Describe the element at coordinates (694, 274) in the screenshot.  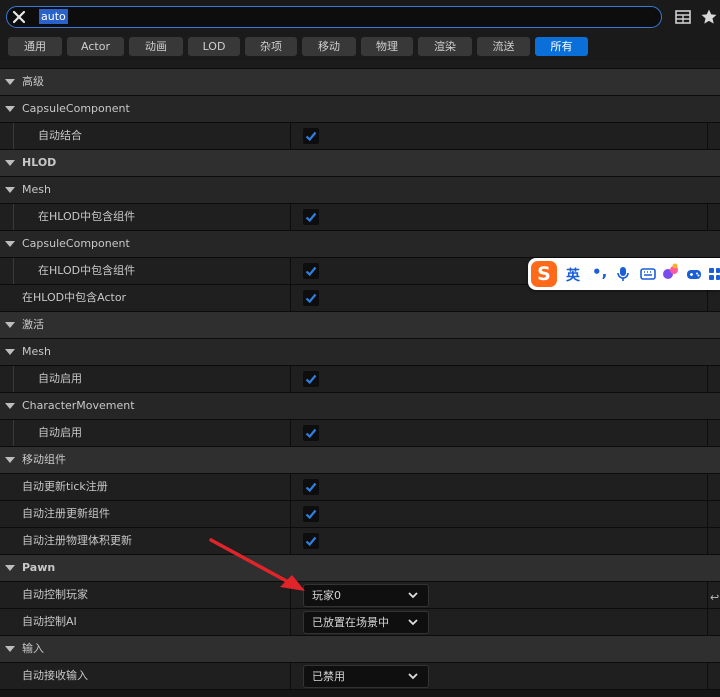
I see `gamepad-icon` at that location.